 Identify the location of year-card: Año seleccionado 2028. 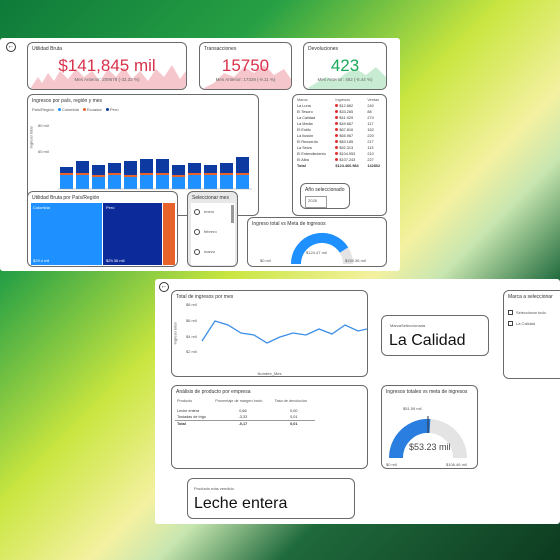
(325, 196).